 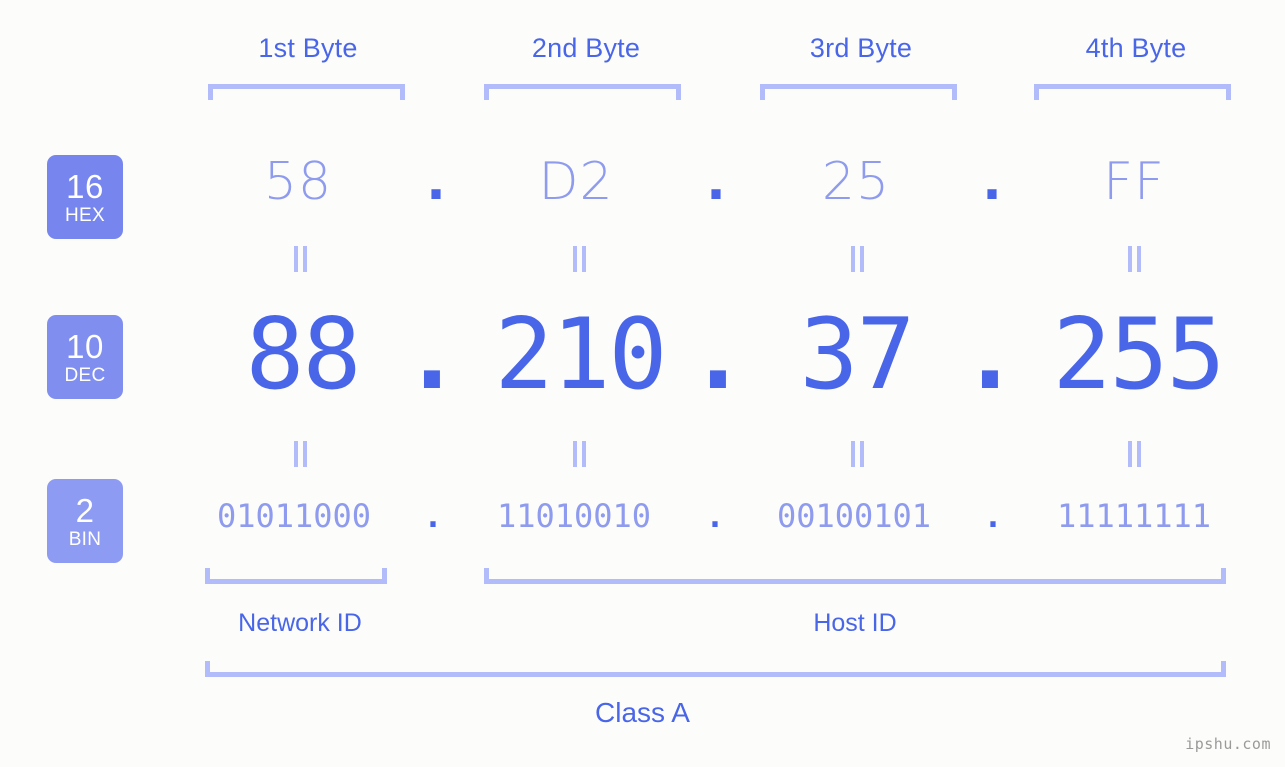 I want to click on hex-byte-3: 25, so click(x=856, y=182).